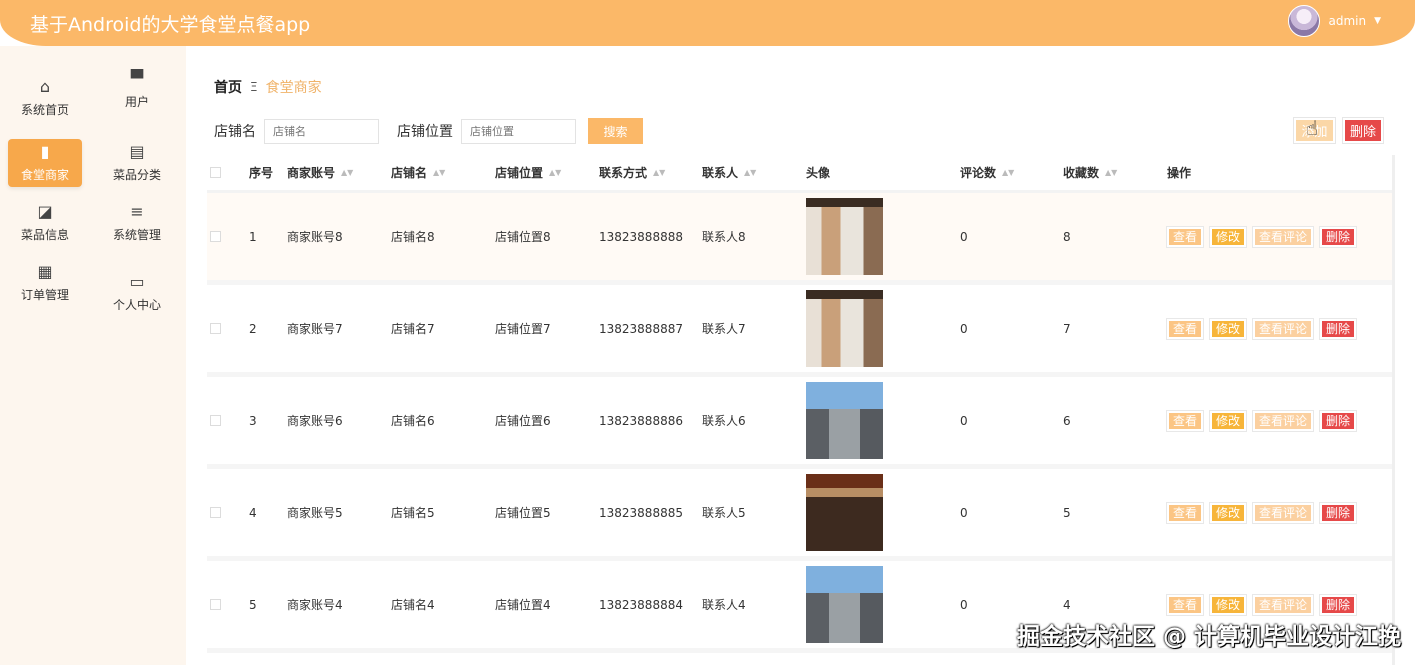 The height and width of the screenshot is (665, 1415). Describe the element at coordinates (528, 172) in the screenshot. I see `column-location: 店铺位置 ▲▼` at that location.